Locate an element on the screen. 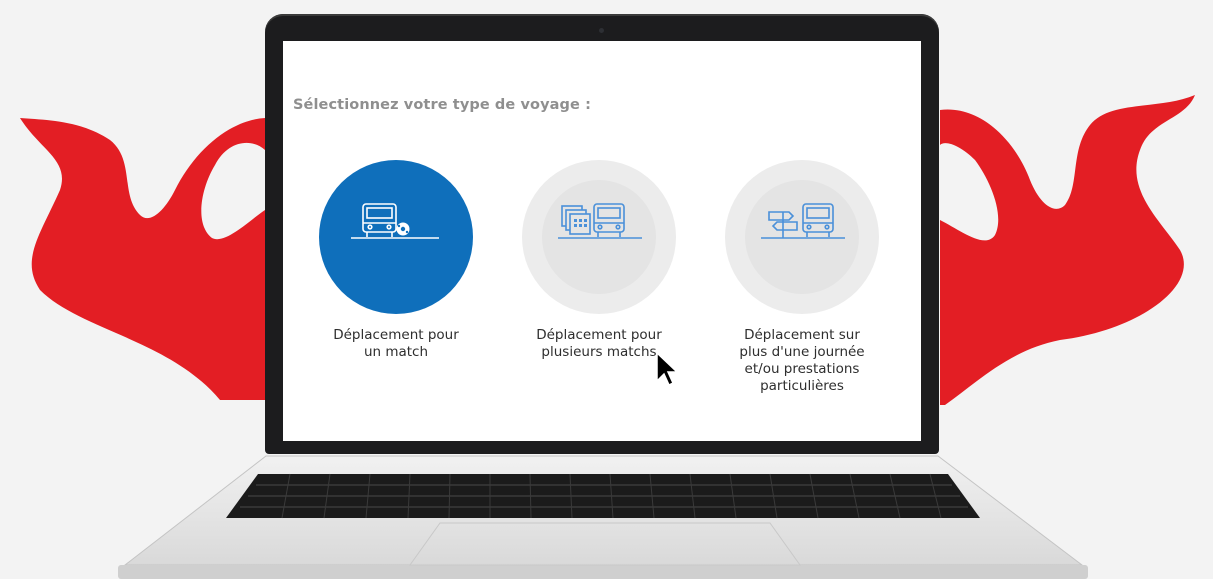 The height and width of the screenshot is (579, 1213). mouse-cursor-icon is located at coordinates (667, 369).